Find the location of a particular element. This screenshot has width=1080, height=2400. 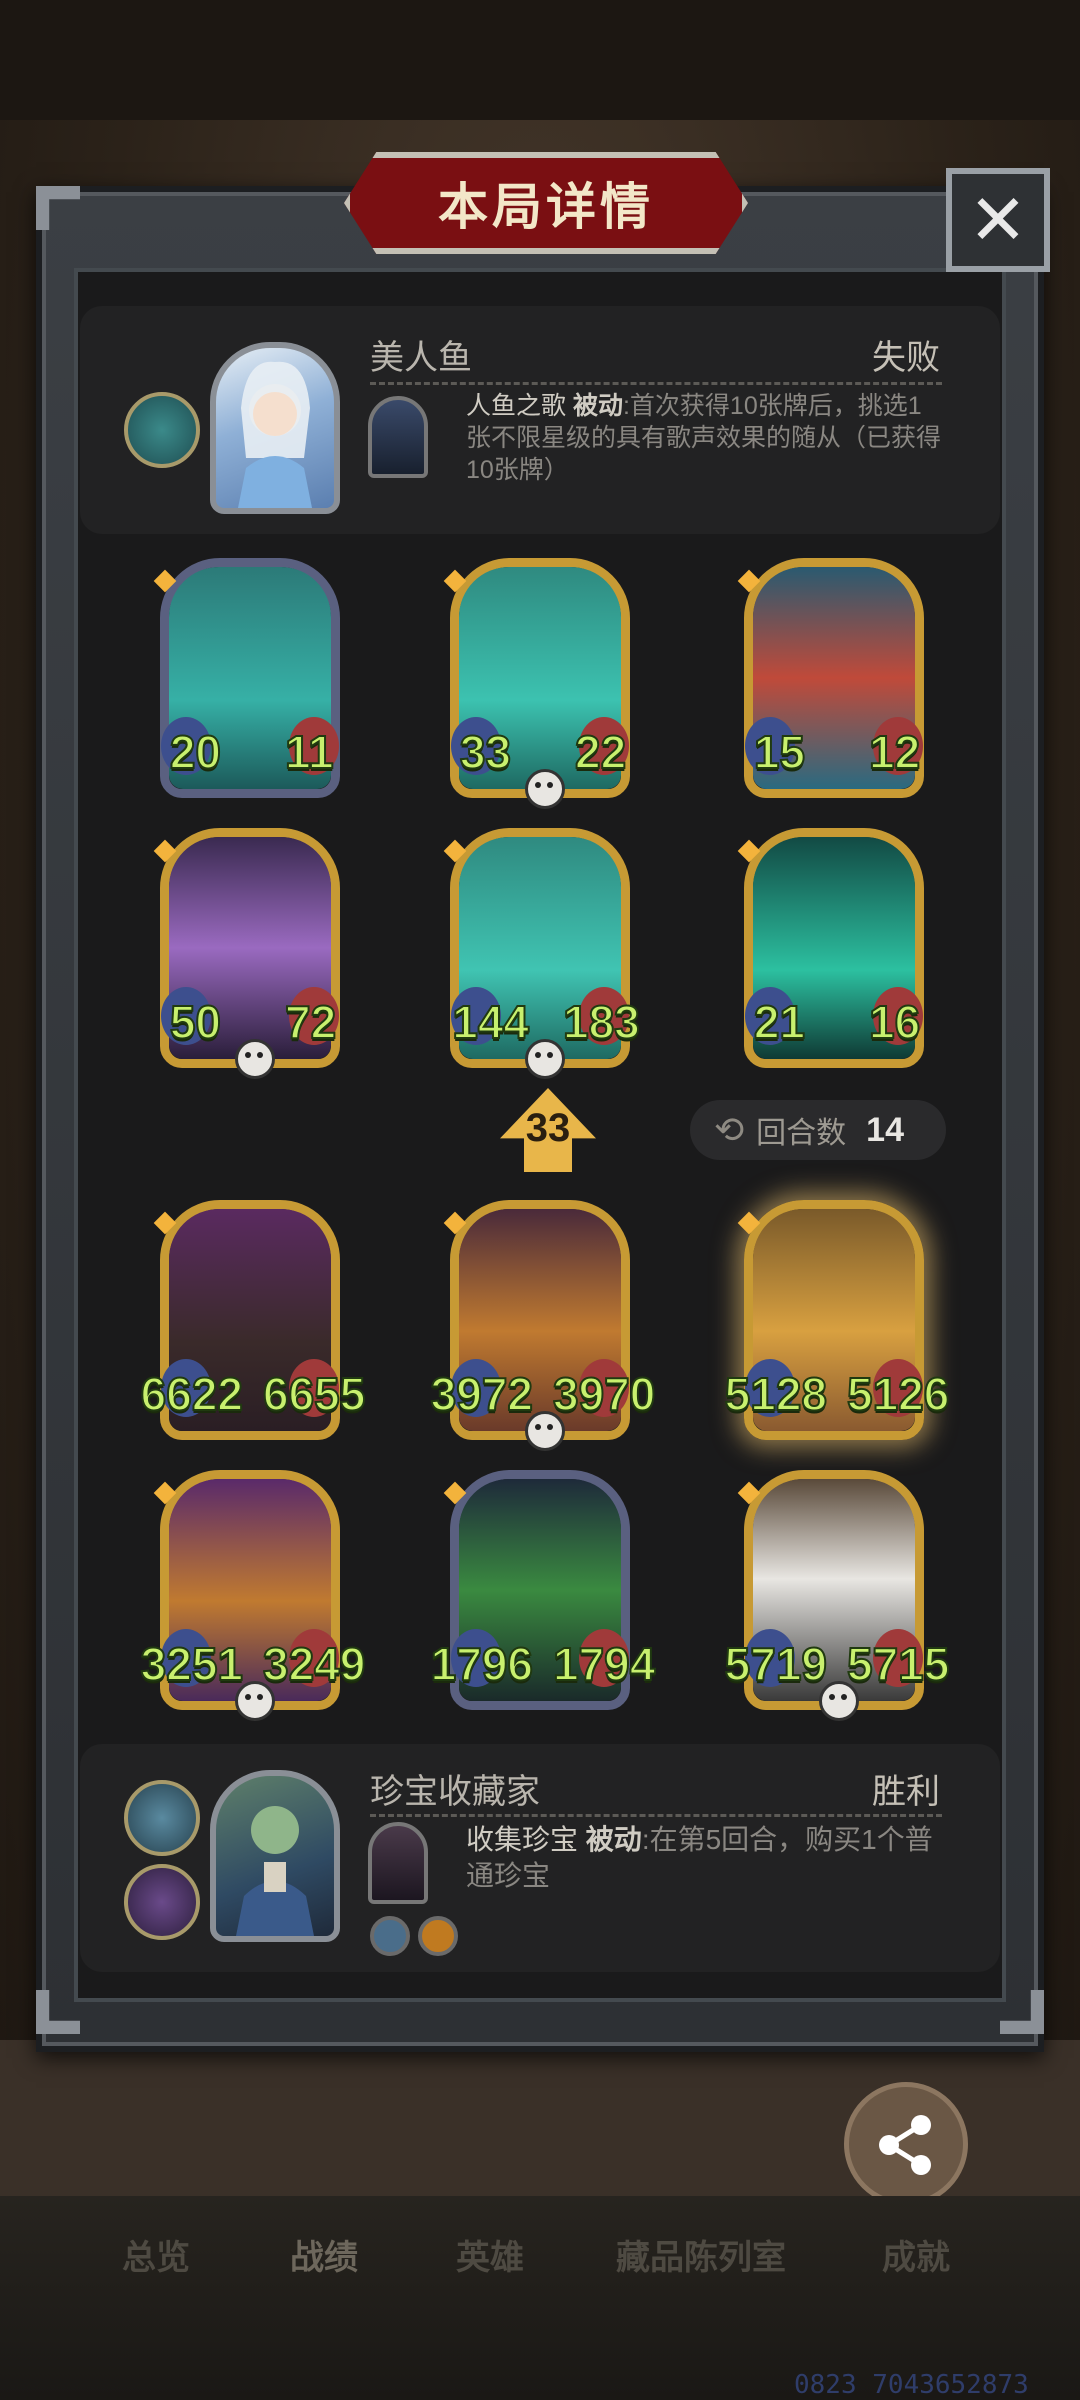

attack-value: 3251 is located at coordinates (192, 1664).